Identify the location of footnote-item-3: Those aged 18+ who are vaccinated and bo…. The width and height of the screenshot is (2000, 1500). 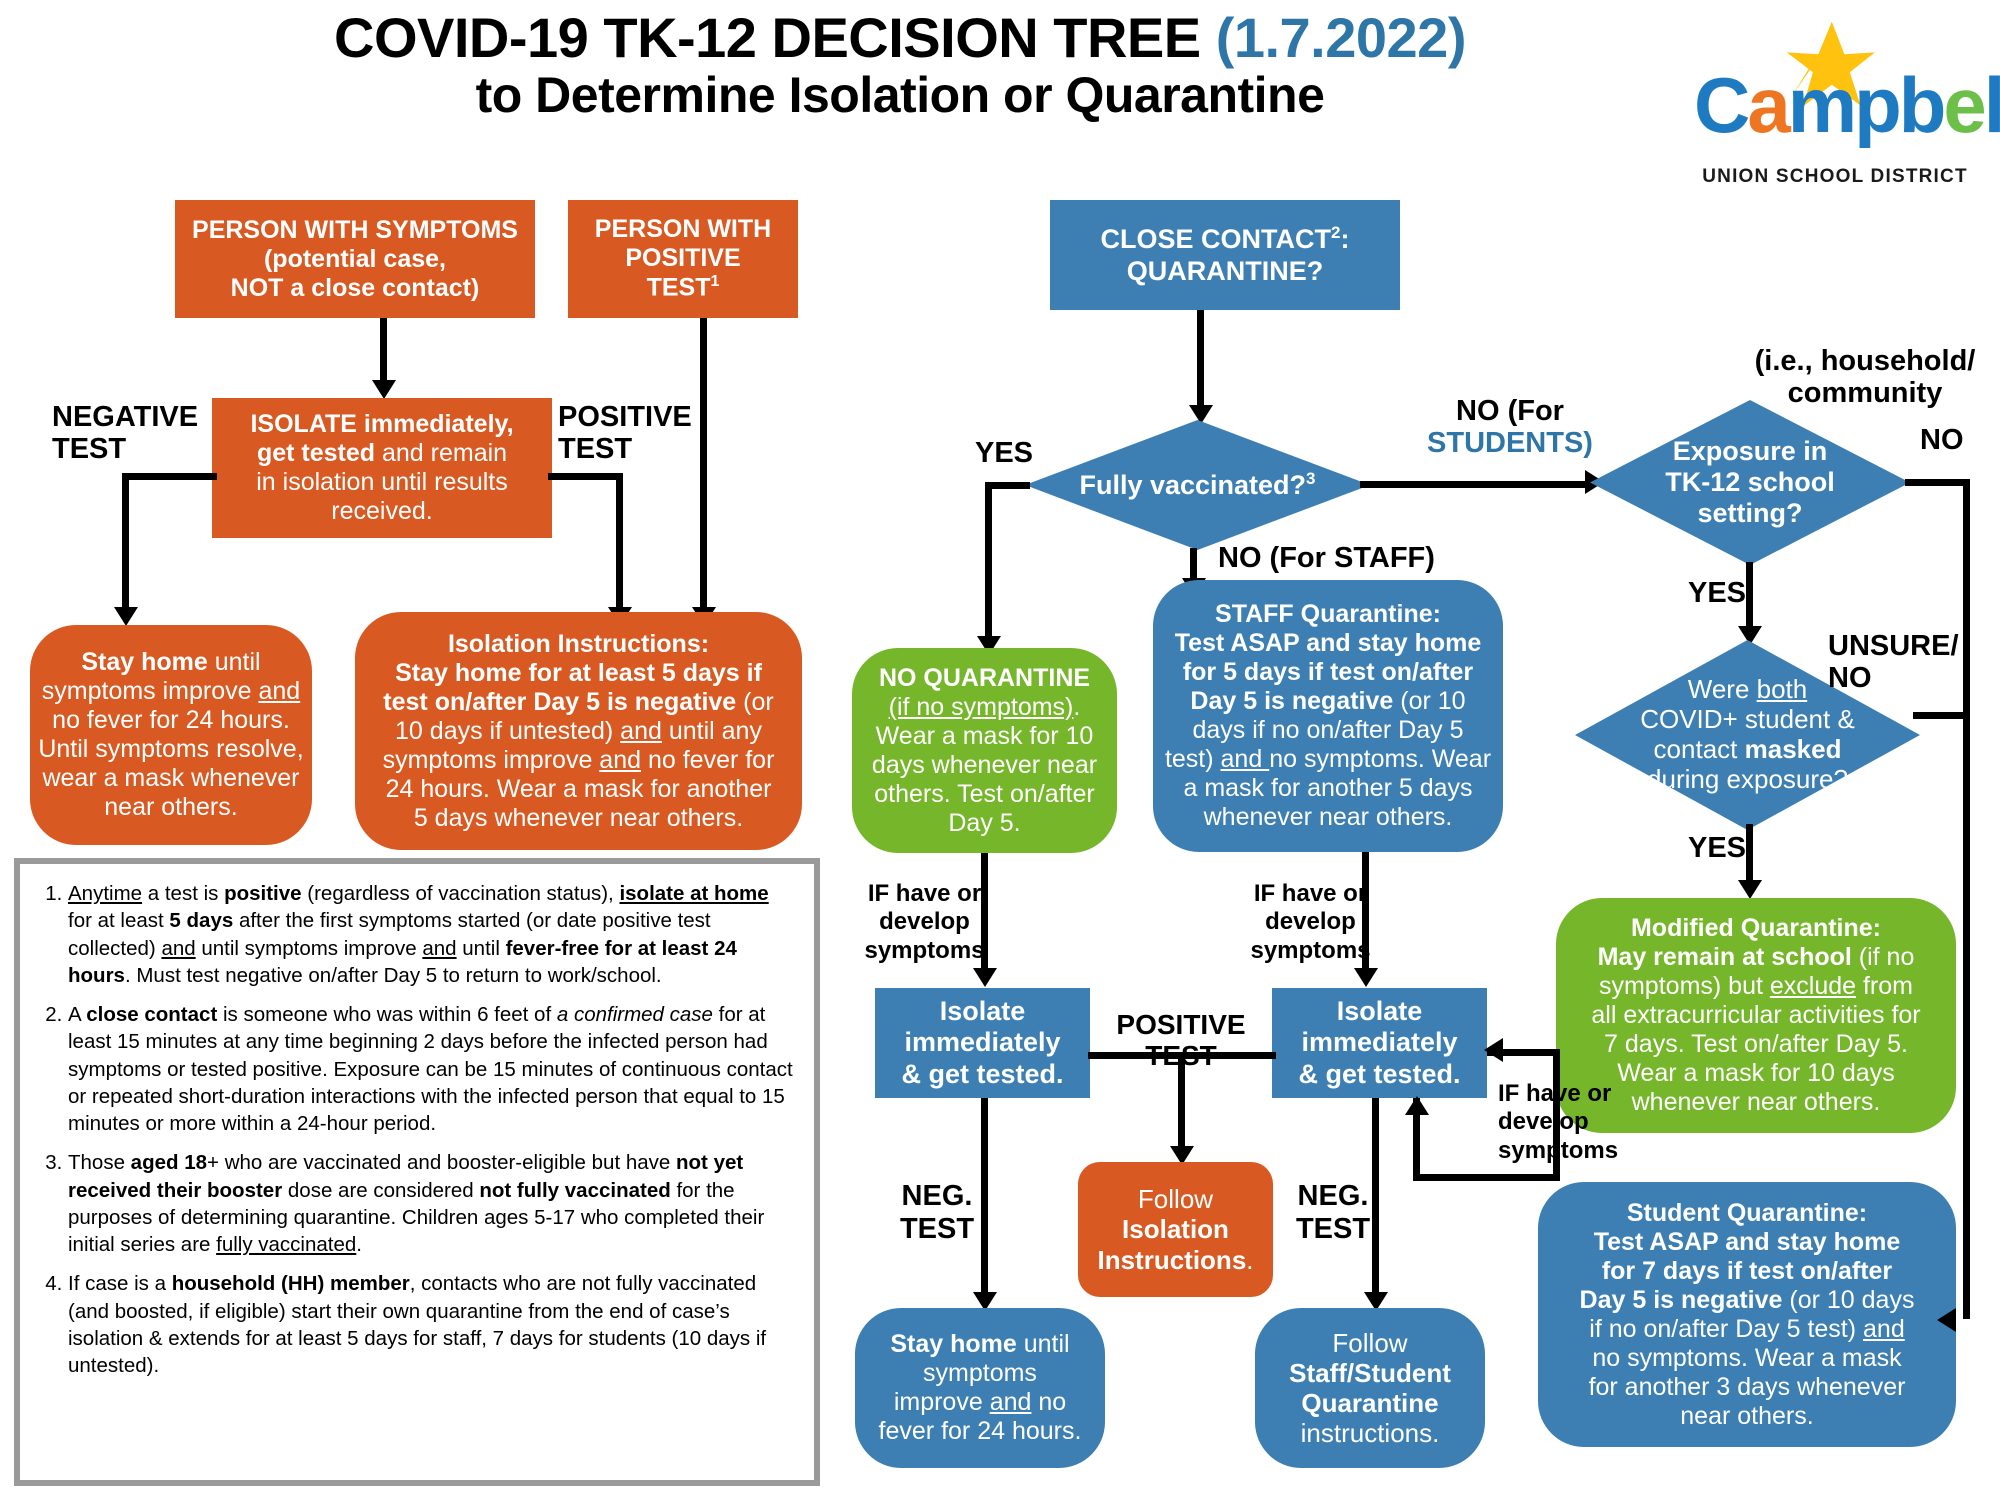
(432, 1203).